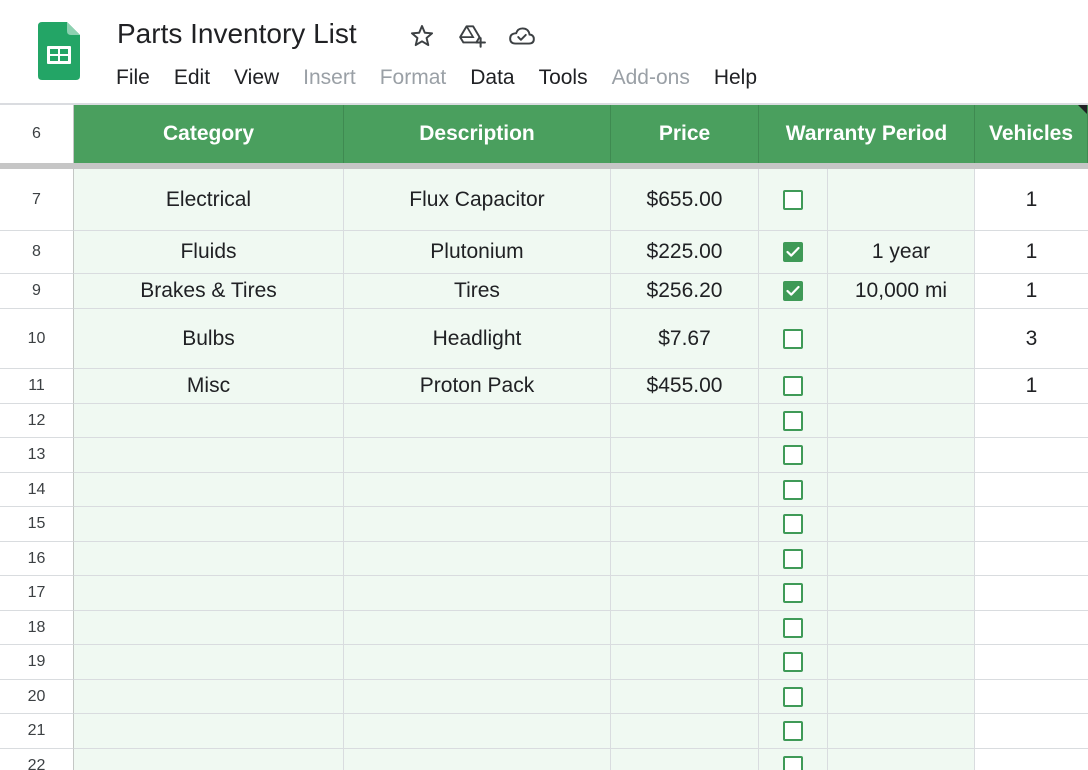  Describe the element at coordinates (867, 134) in the screenshot. I see `column-header-warranty-period: Warranty Period` at that location.